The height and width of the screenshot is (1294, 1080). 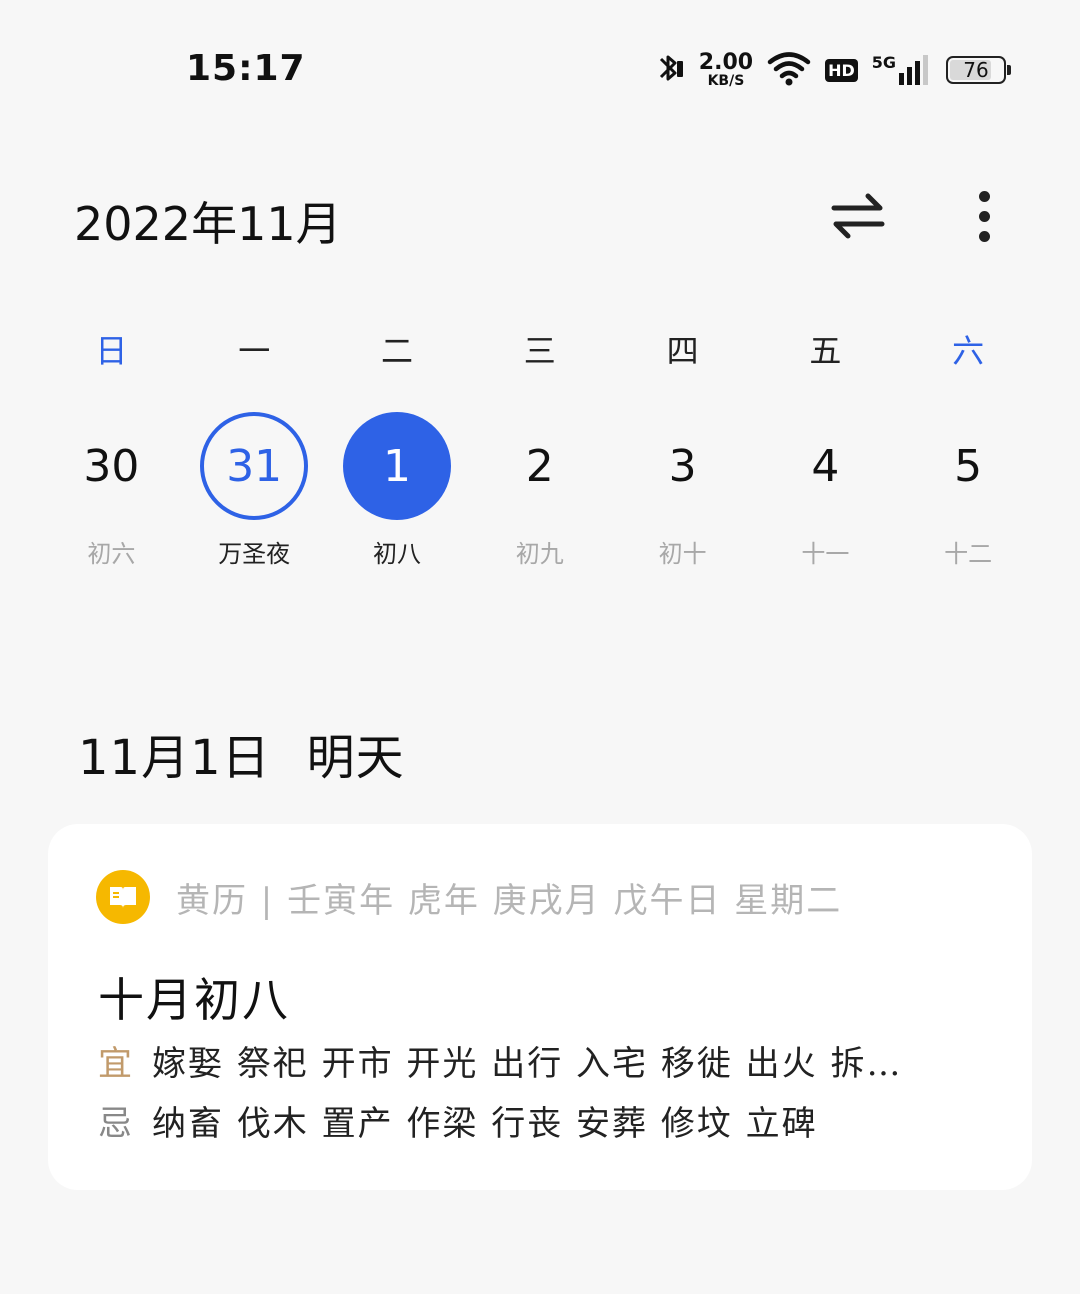 What do you see at coordinates (789, 70) in the screenshot?
I see `wifi-icon` at bounding box center [789, 70].